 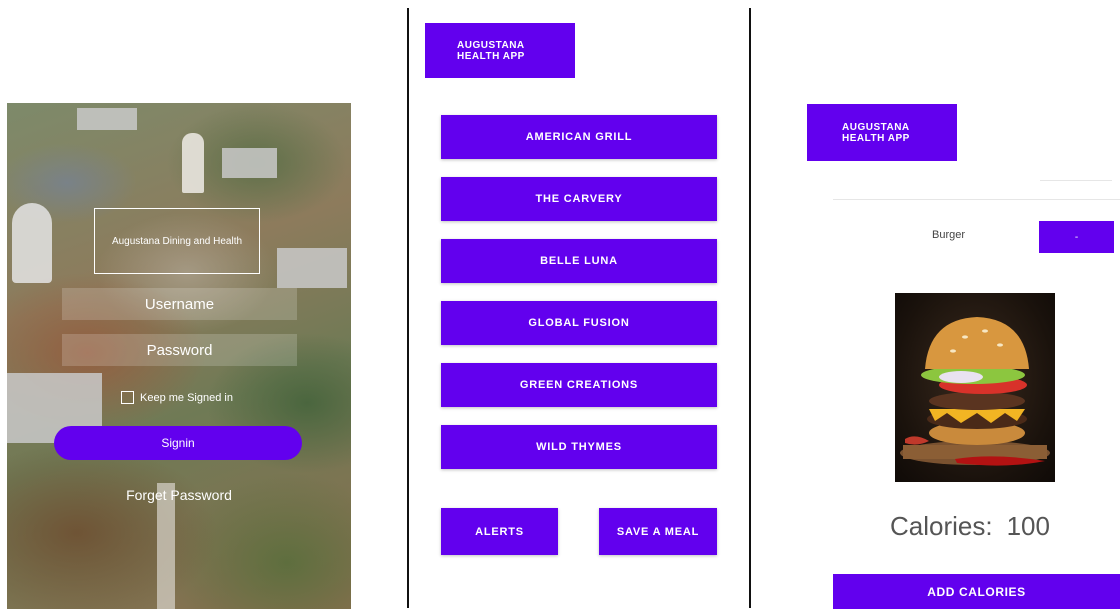 I want to click on add-calories-label: ADD CALORIES, so click(x=976, y=591).